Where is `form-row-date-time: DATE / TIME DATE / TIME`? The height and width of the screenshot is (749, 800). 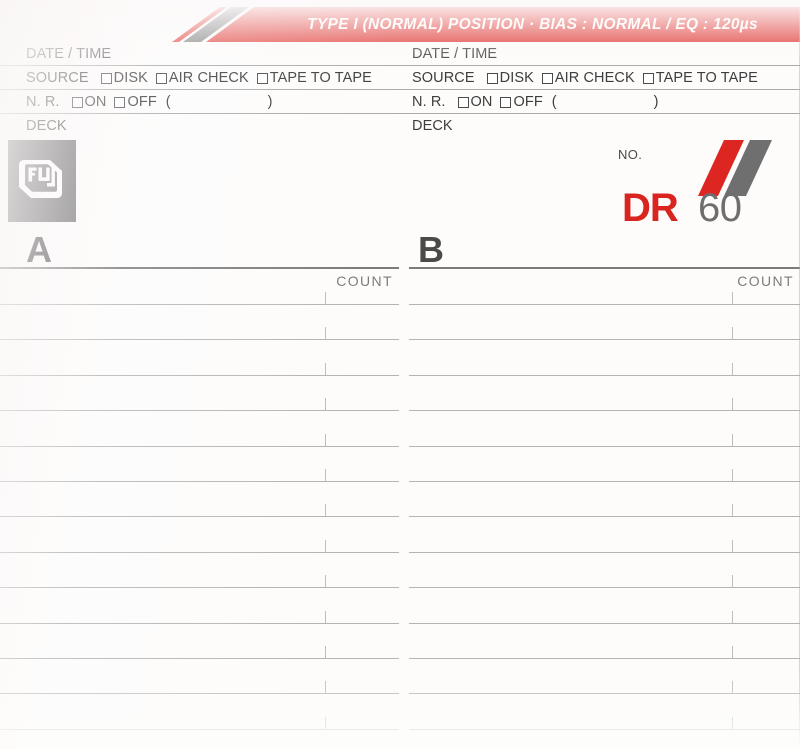
form-row-date-time: DATE / TIME DATE / TIME is located at coordinates (400, 54).